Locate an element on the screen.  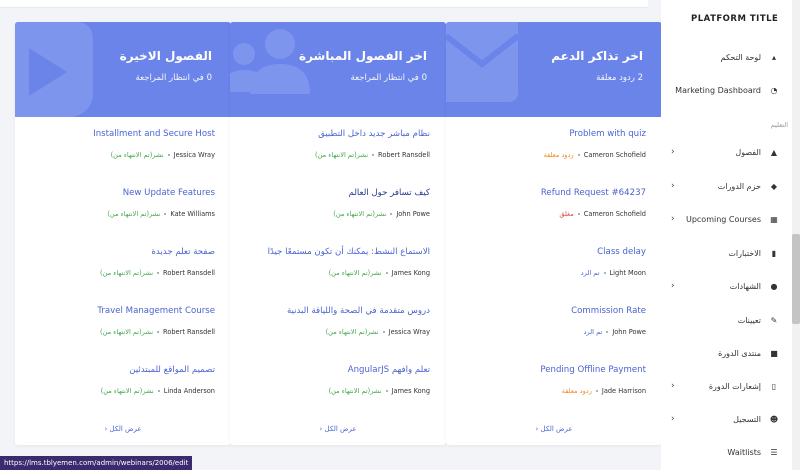
sidebar-item-certificates: › ● الشهادات is located at coordinates (727, 286).